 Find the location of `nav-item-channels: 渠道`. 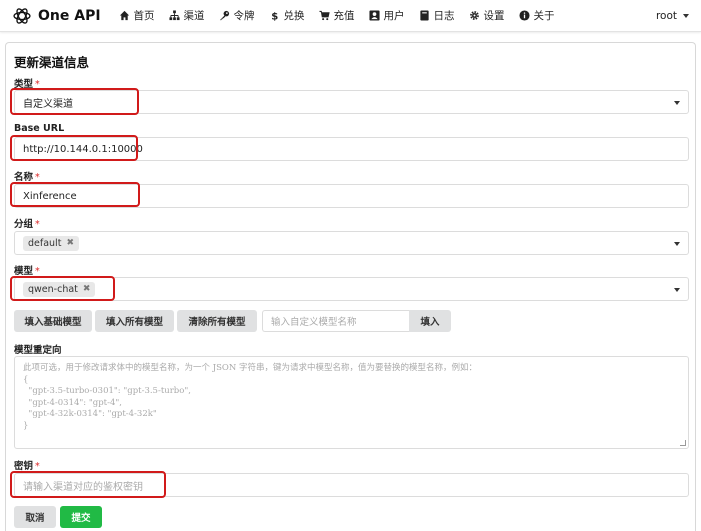

nav-item-channels: 渠道 is located at coordinates (187, 15).